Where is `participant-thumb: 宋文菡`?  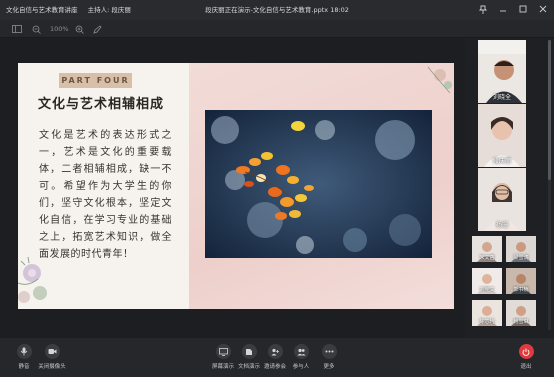 participant-thumb: 宋文菡 is located at coordinates (487, 249).